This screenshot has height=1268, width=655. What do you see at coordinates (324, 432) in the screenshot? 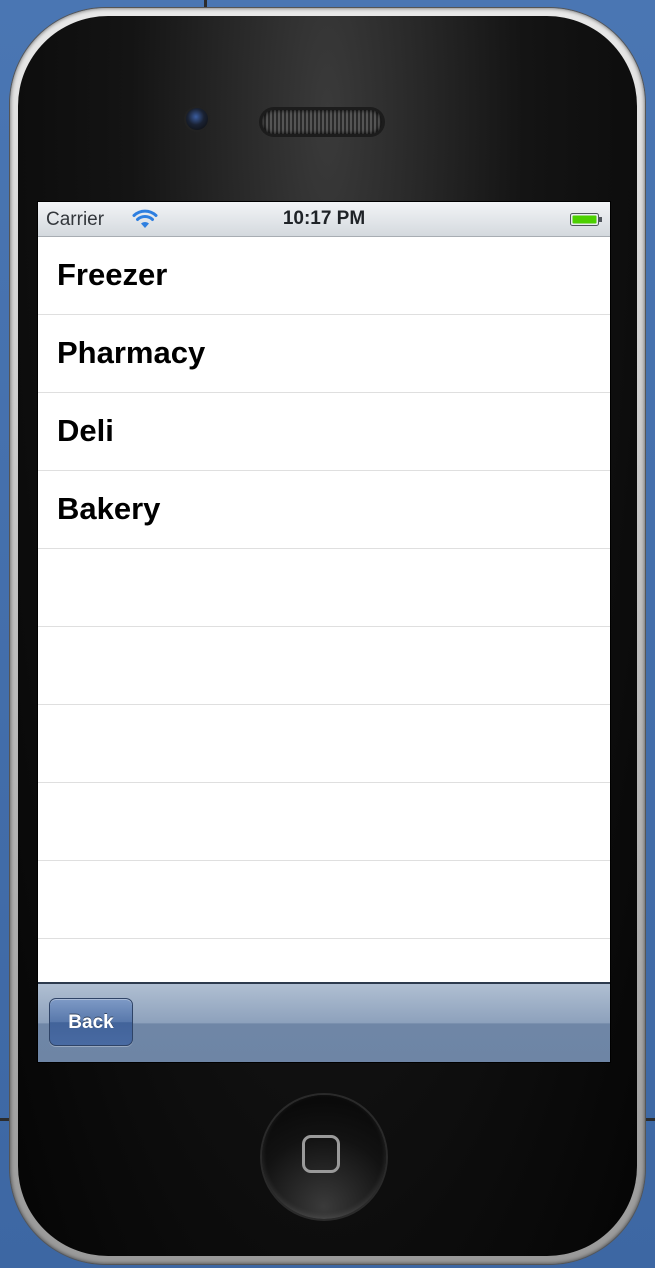
I see `table-row: Deli` at bounding box center [324, 432].